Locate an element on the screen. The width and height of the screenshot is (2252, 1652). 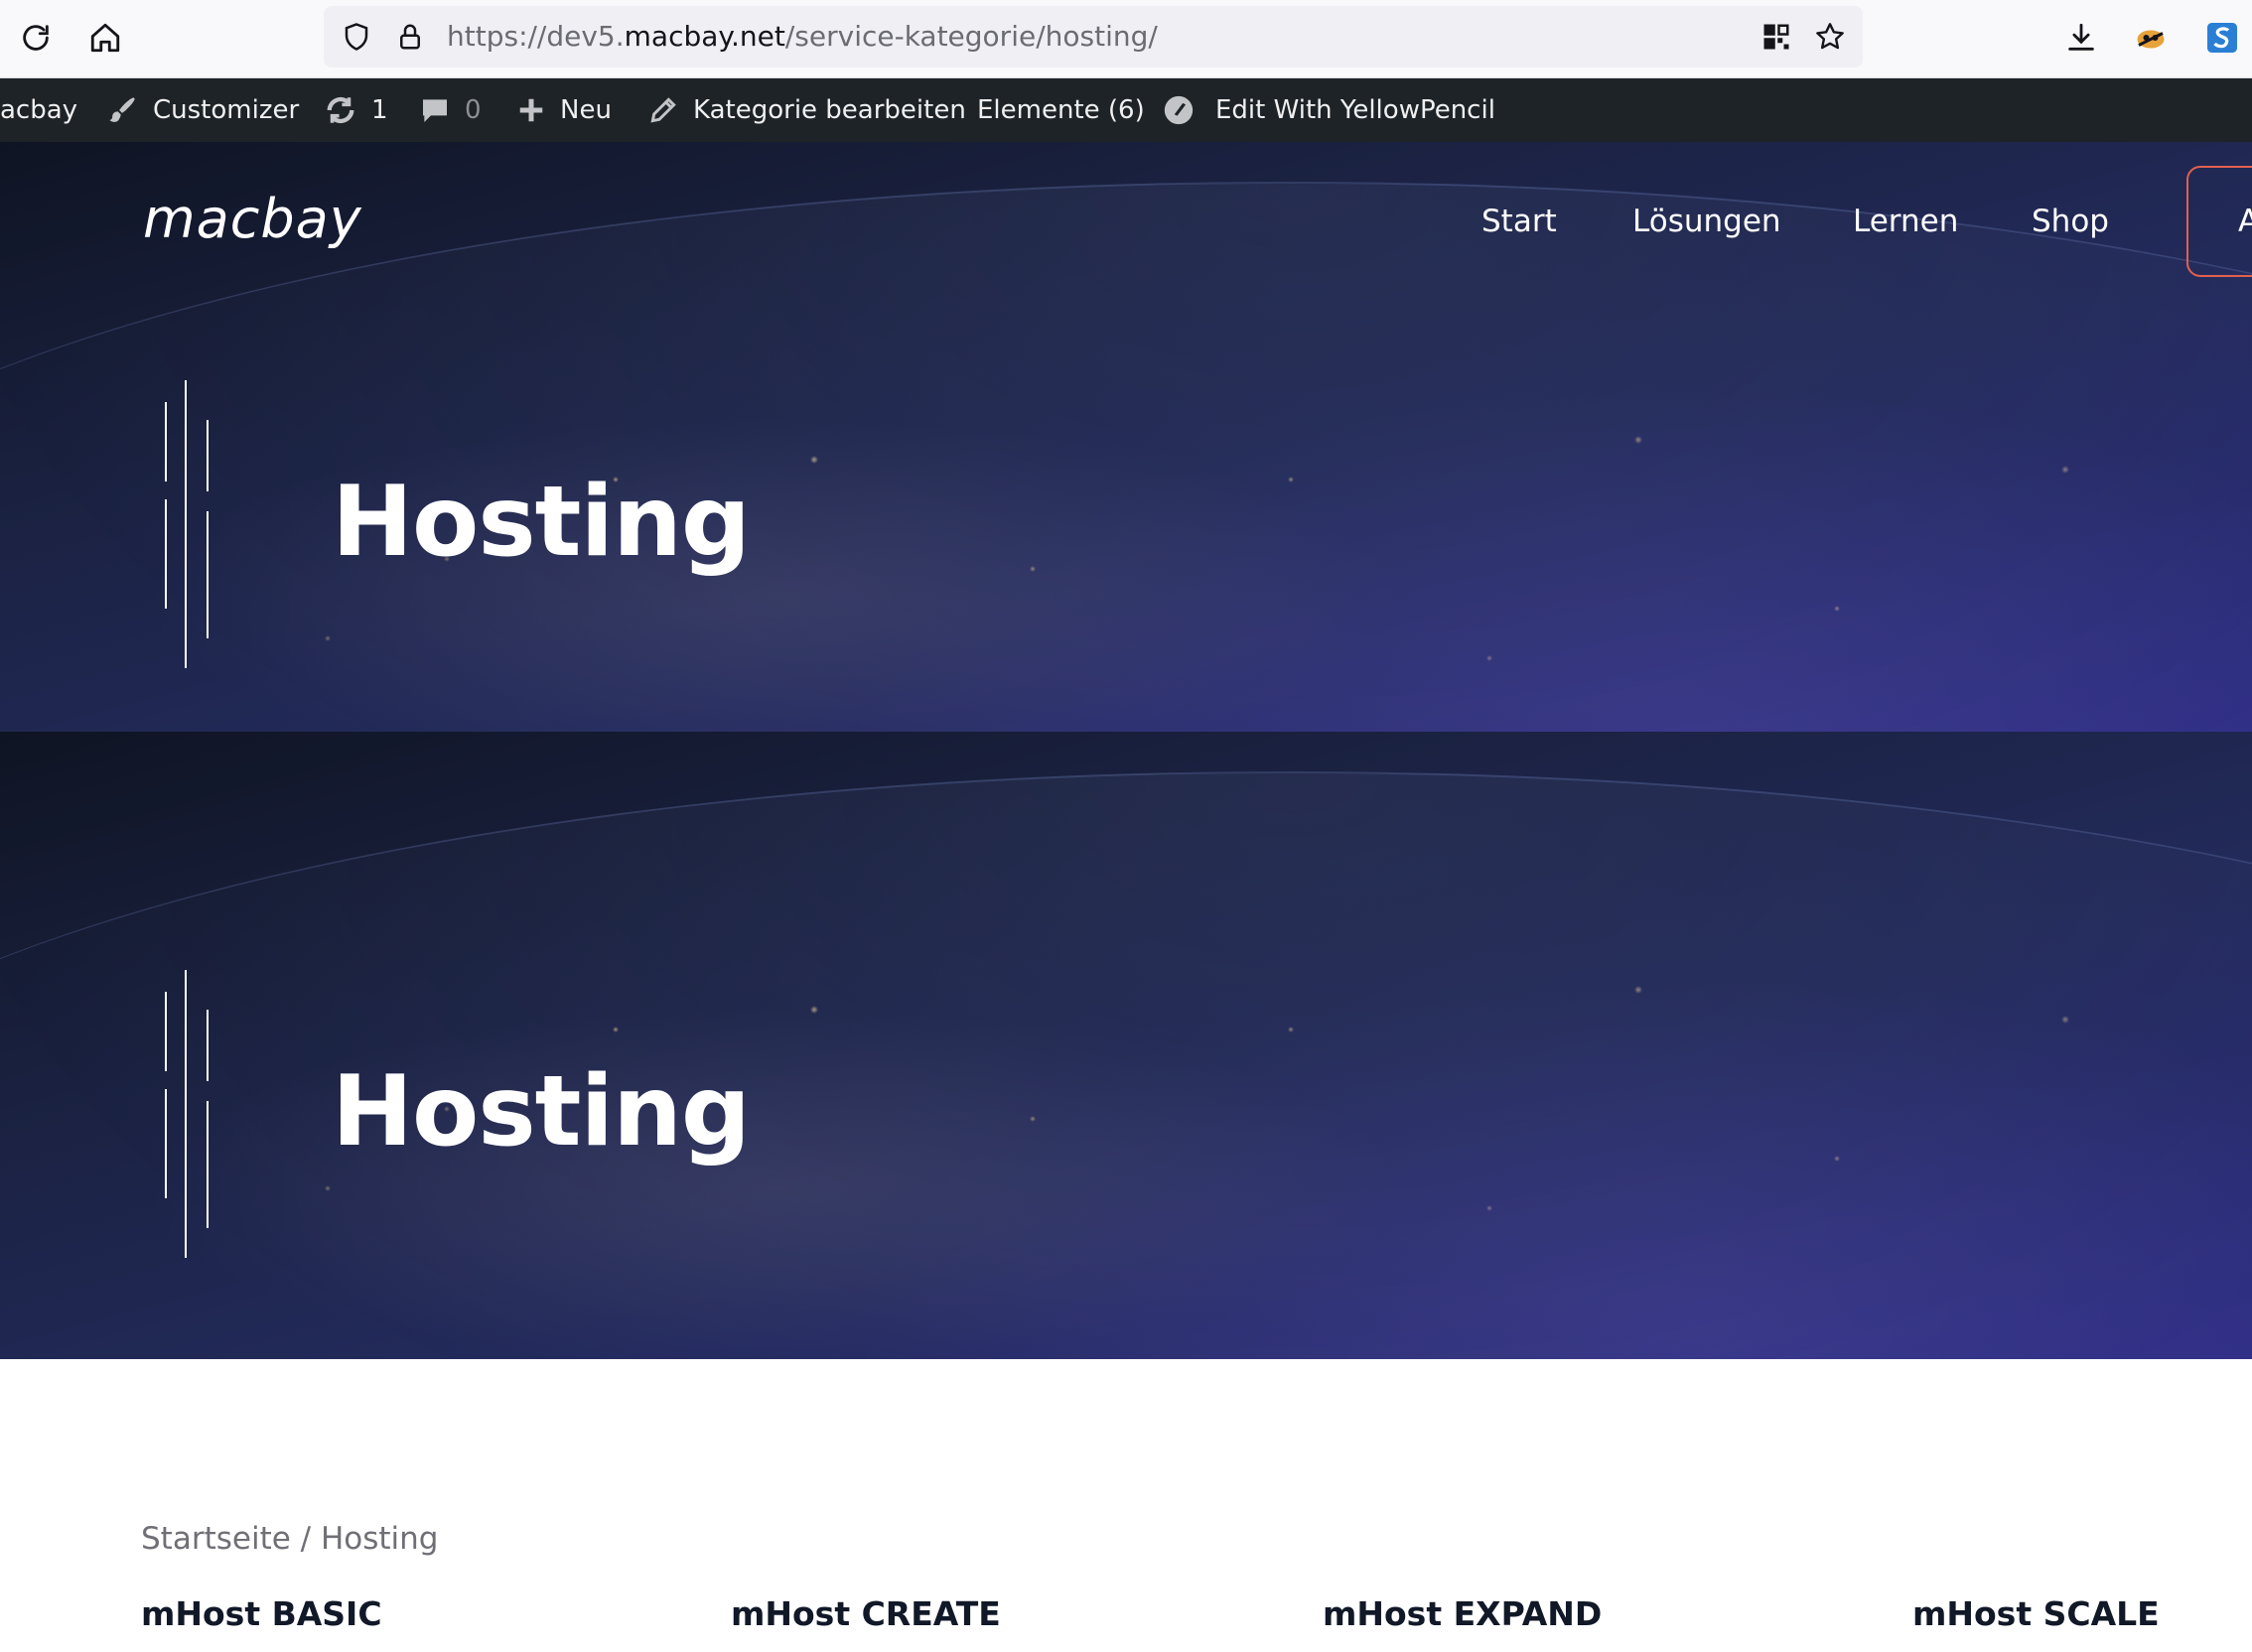
admin-site-link: acbay is located at coordinates (39, 110).